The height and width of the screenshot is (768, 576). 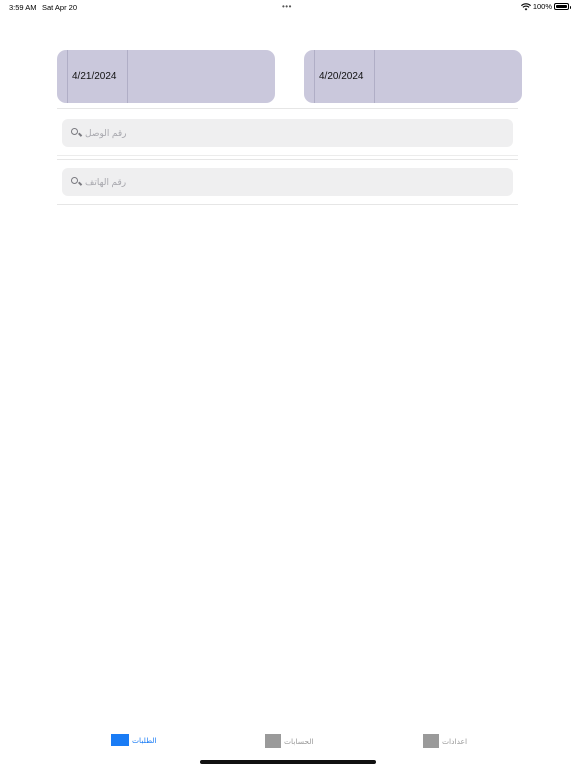 What do you see at coordinates (106, 181) in the screenshot?
I see `phone-search-placeholder: رقم الهاتف` at bounding box center [106, 181].